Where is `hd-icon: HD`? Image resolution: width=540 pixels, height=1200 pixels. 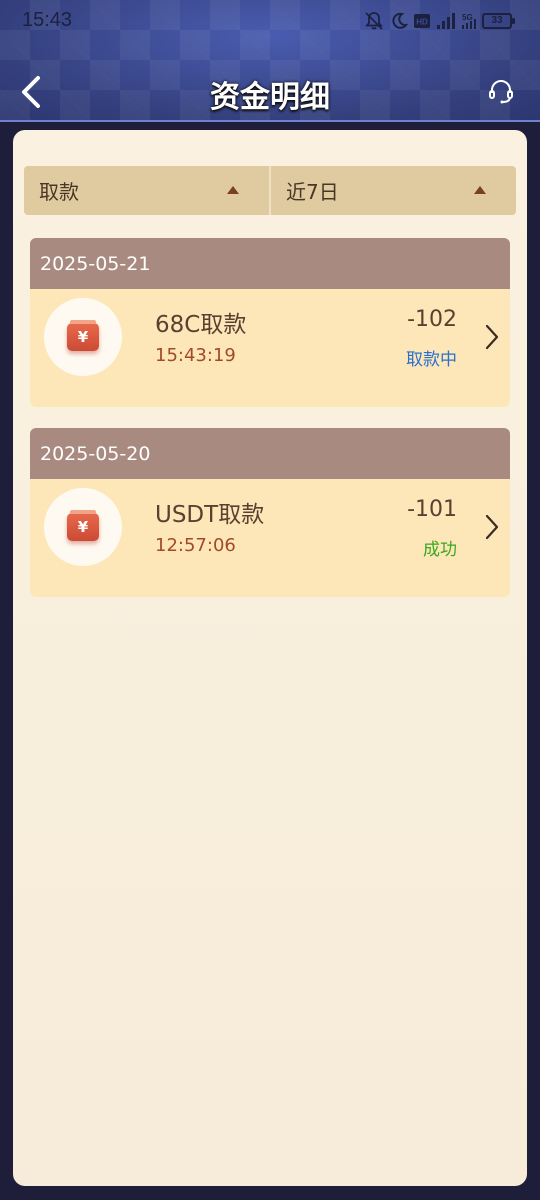 hd-icon: HD is located at coordinates (422, 21).